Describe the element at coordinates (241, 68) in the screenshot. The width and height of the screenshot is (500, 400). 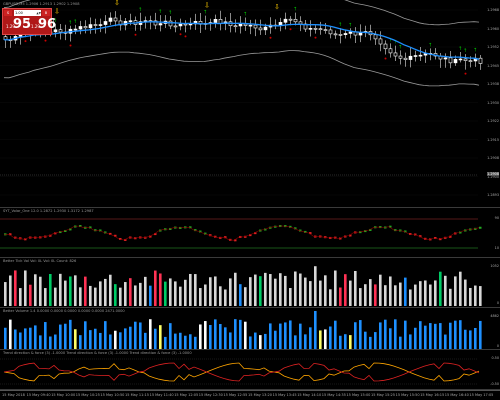
I see `lower-bollinger-band` at that location.